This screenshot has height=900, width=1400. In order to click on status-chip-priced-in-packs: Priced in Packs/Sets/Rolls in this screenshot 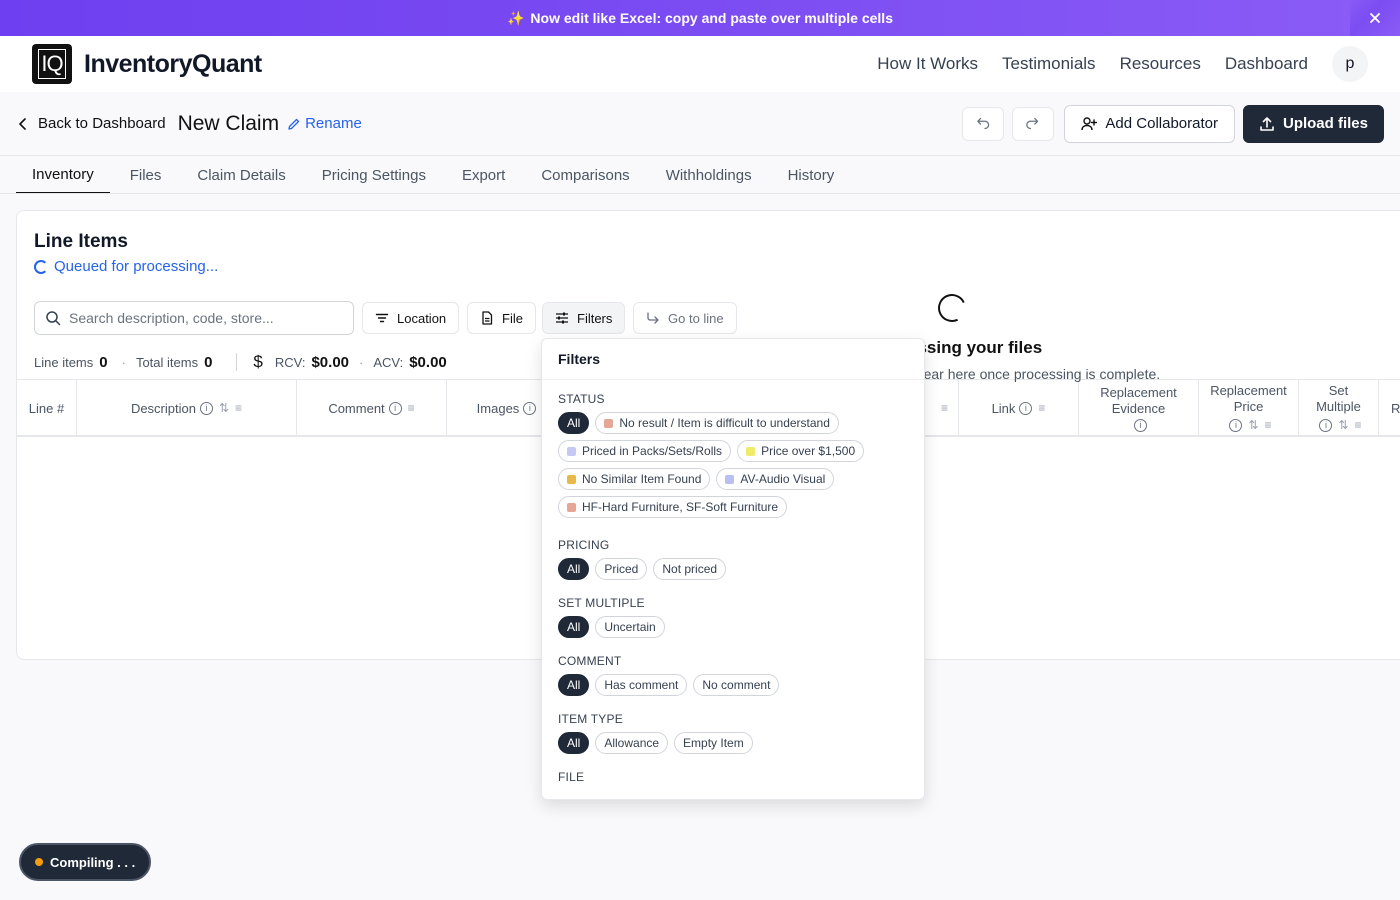, I will do `click(645, 451)`.